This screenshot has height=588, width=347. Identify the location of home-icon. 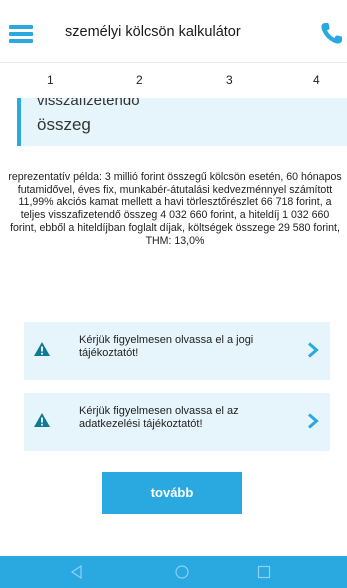
(182, 572).